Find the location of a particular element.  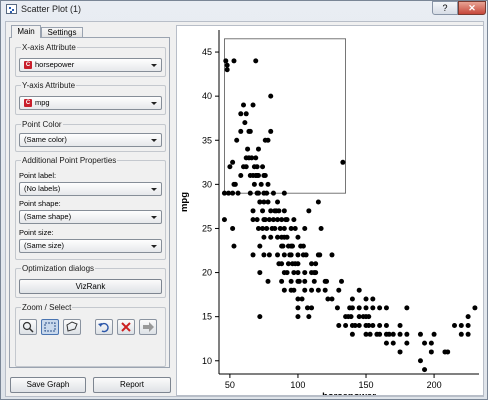

rectangle-select-button is located at coordinates (50, 327).